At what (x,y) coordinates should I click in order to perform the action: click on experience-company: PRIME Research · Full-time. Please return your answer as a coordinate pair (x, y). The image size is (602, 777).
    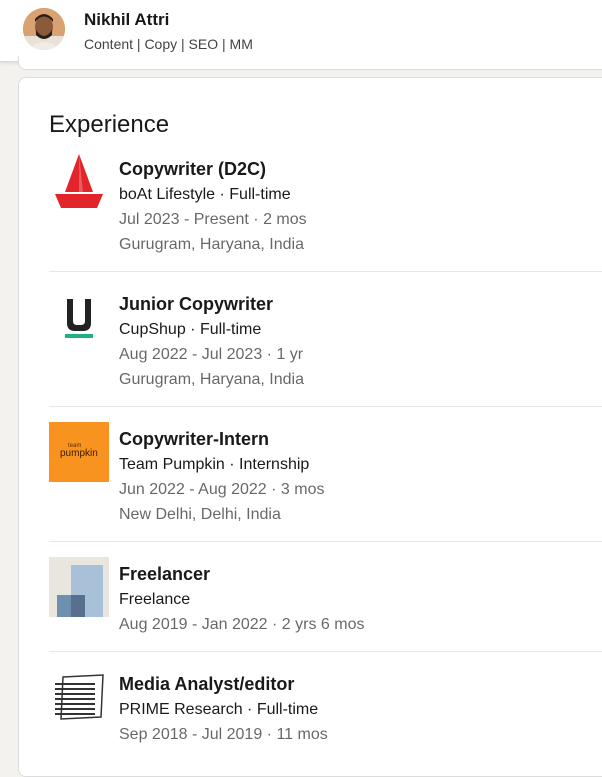
    Looking at the image, I should click on (219, 709).